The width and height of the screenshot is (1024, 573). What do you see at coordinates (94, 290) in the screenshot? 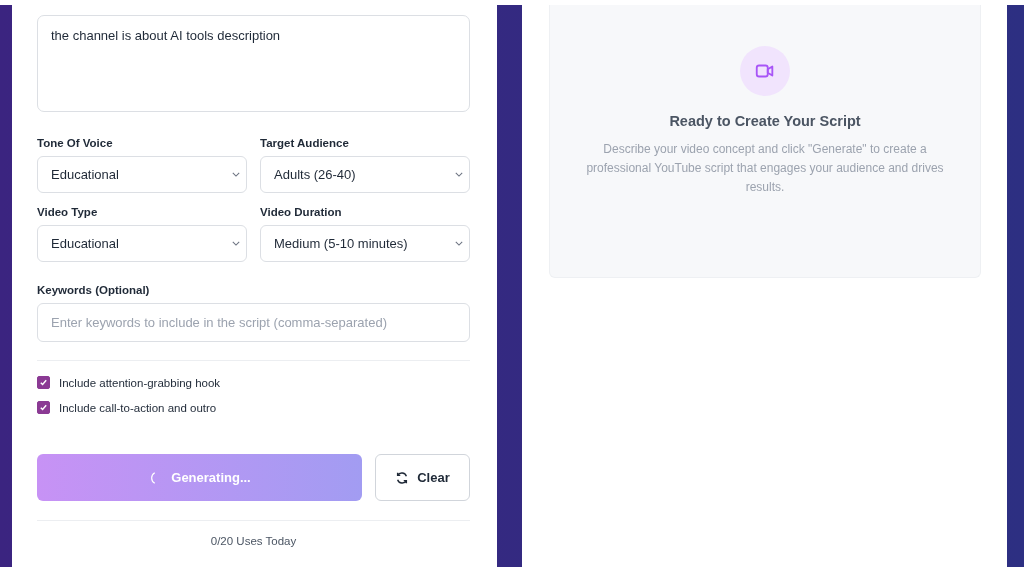
I see `field-label: Keywords (Optional)` at bounding box center [94, 290].